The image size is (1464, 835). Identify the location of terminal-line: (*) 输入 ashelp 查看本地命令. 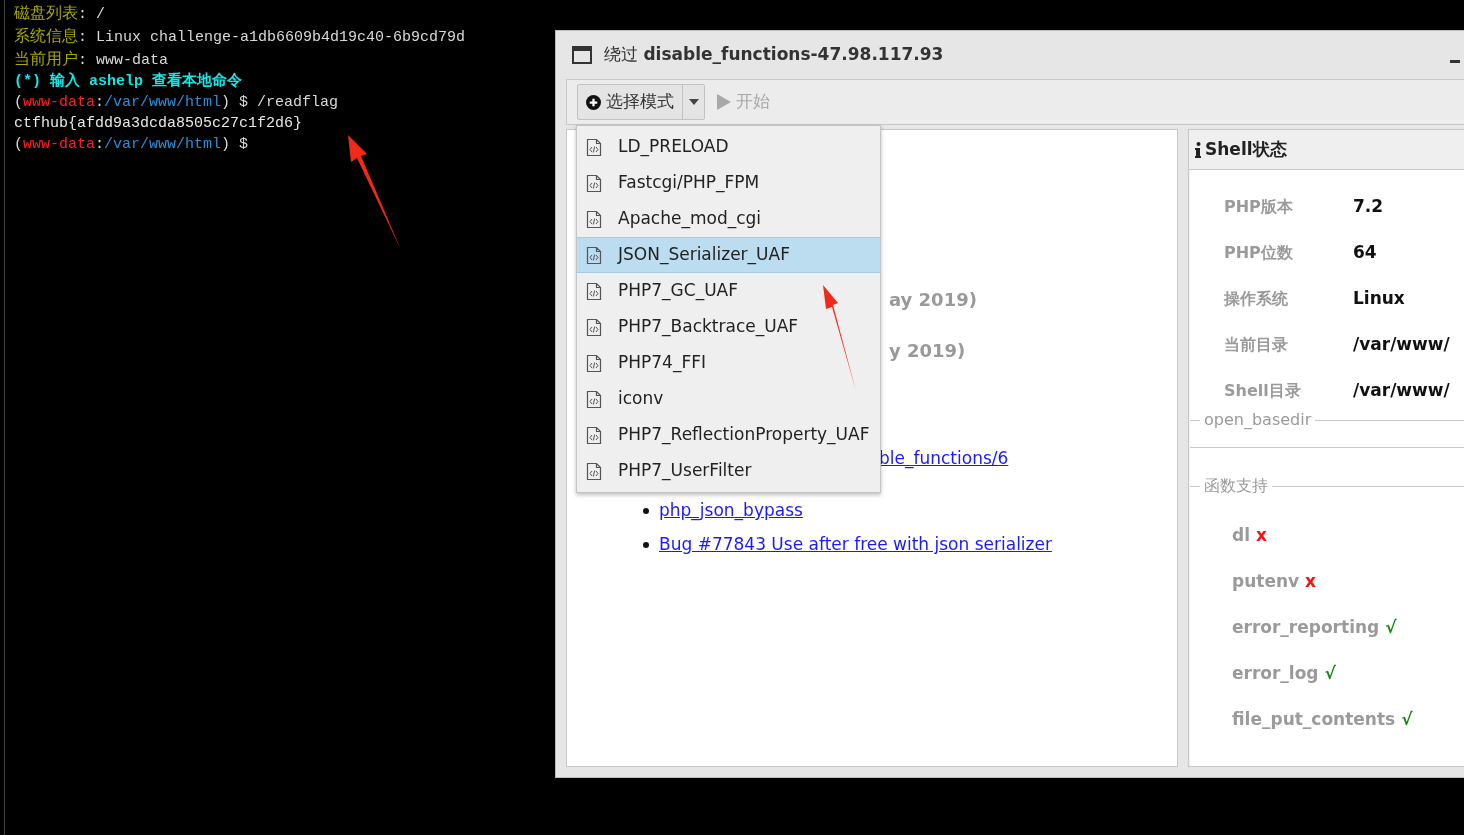
(129, 81).